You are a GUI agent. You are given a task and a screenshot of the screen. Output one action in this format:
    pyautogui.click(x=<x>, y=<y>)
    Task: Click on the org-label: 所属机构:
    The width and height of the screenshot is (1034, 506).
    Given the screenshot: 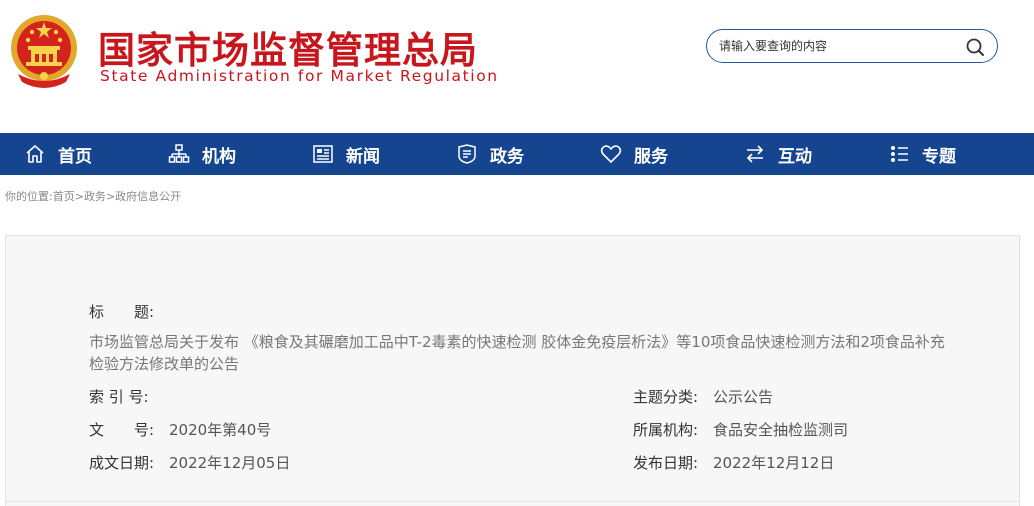 What is the action you would take?
    pyautogui.click(x=666, y=430)
    